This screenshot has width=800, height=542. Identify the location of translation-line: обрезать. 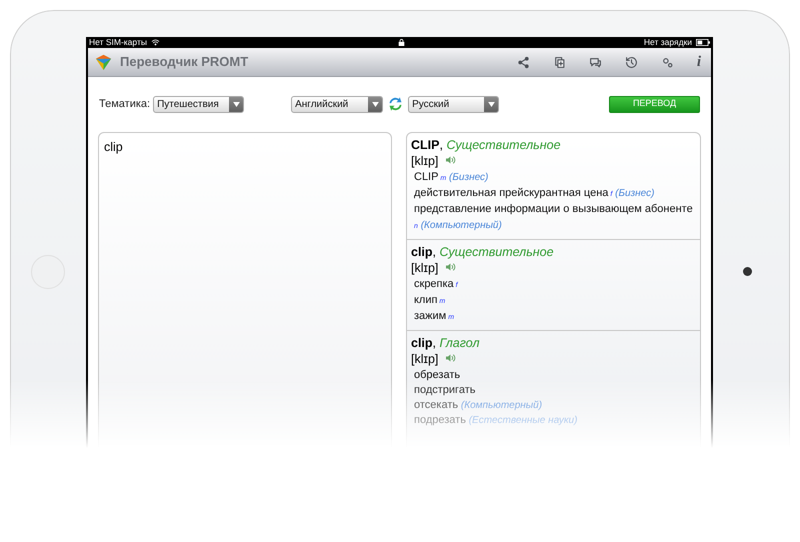
(437, 375).